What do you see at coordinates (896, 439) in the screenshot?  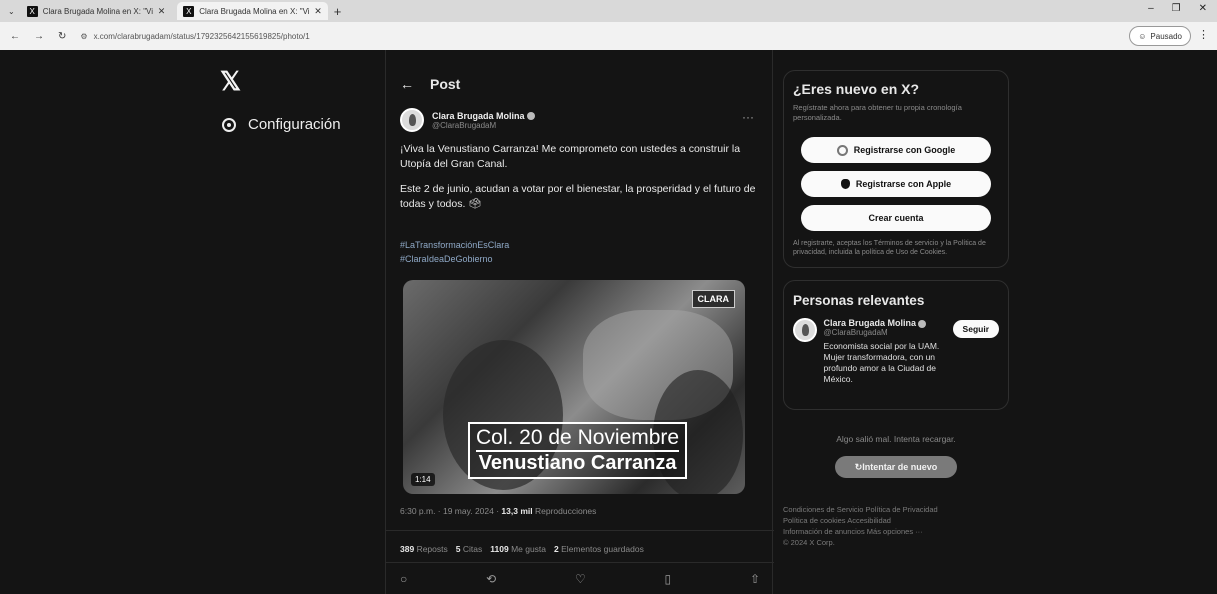 I see `error-message: Algo salió mal. Intenta recargar.` at bounding box center [896, 439].